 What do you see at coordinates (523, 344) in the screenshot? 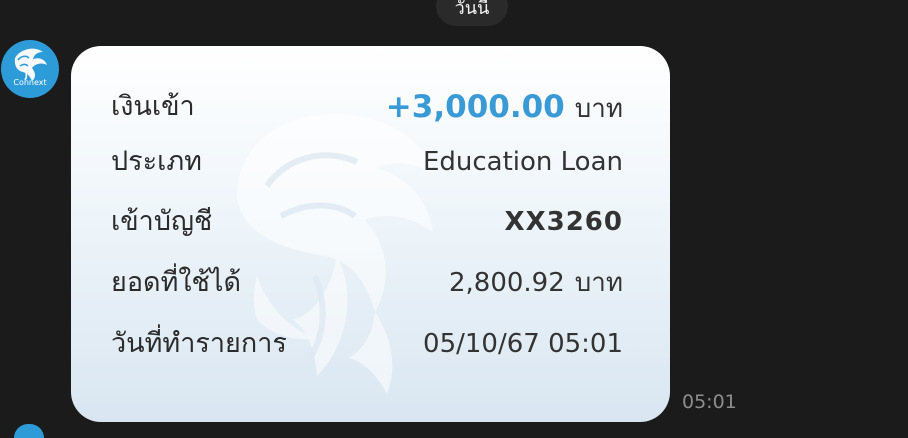
I see `transaction-date-value: 05/10/67 05:01` at bounding box center [523, 344].